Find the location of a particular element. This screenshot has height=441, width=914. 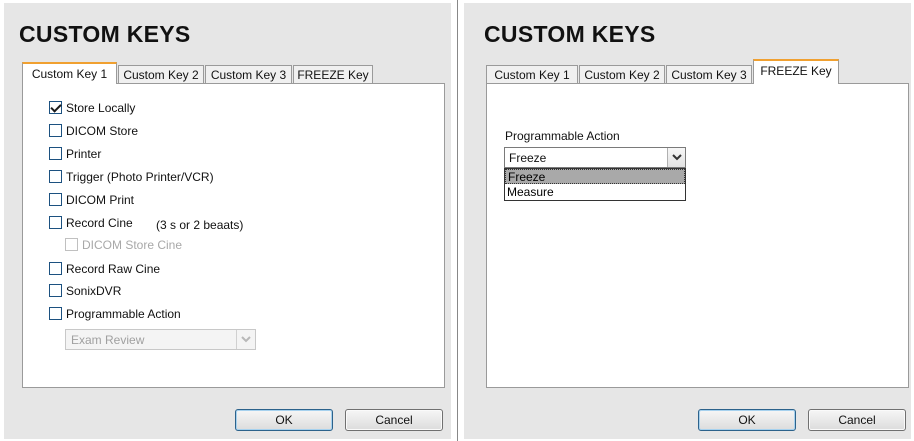

option-label: SonixDVR is located at coordinates (94, 291).